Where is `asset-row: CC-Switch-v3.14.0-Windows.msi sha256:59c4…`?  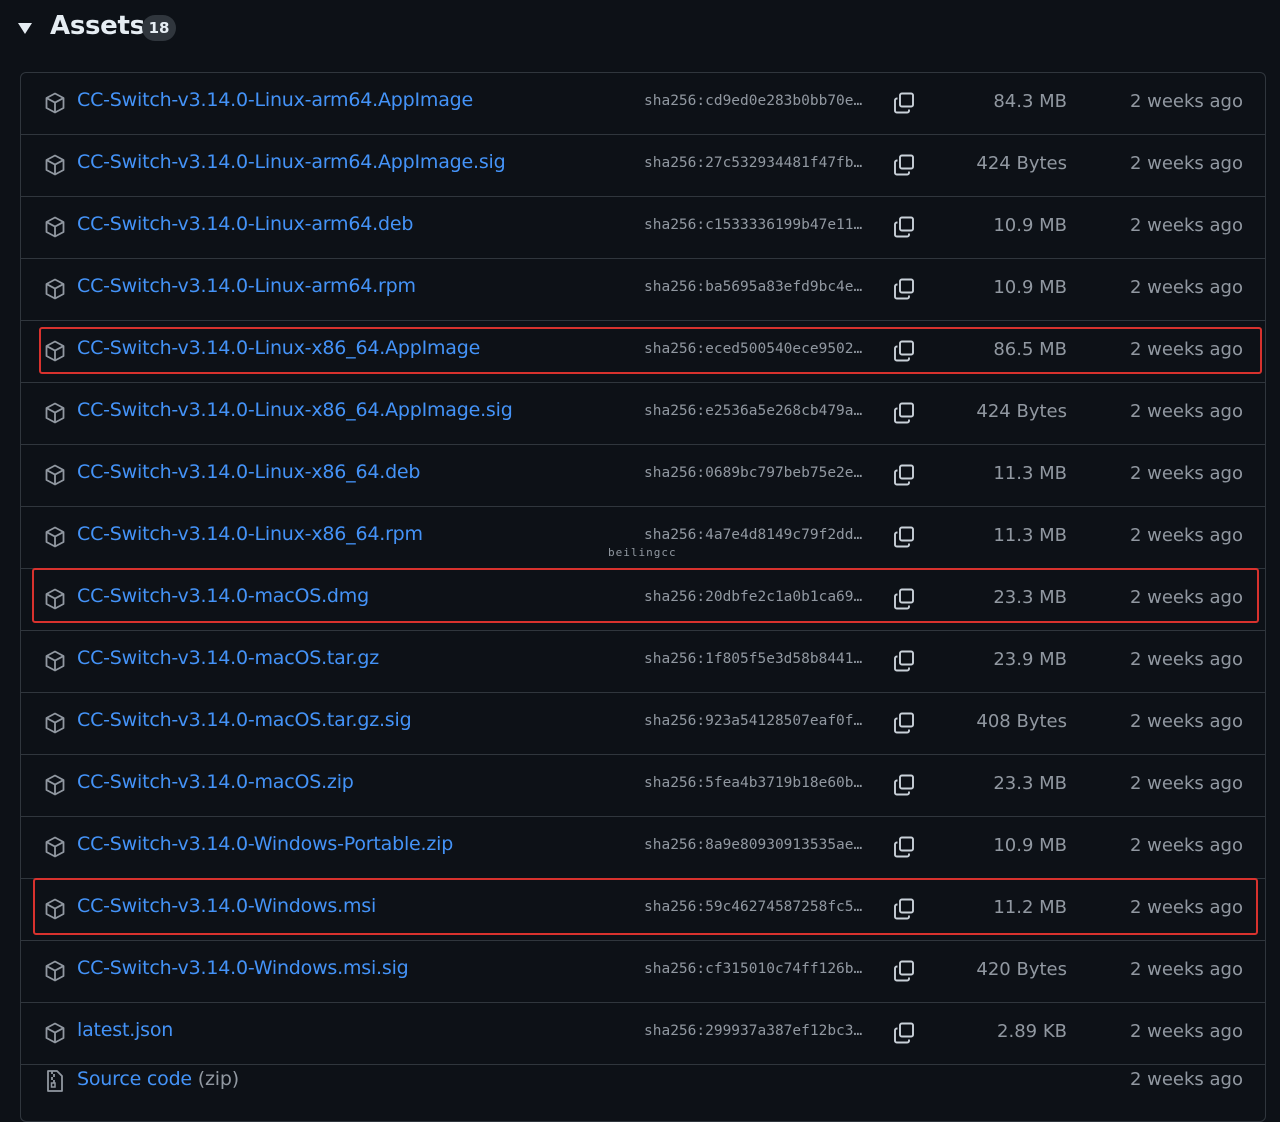
asset-row: CC-Switch-v3.14.0-Windows.msi sha256:59c4… is located at coordinates (643, 910).